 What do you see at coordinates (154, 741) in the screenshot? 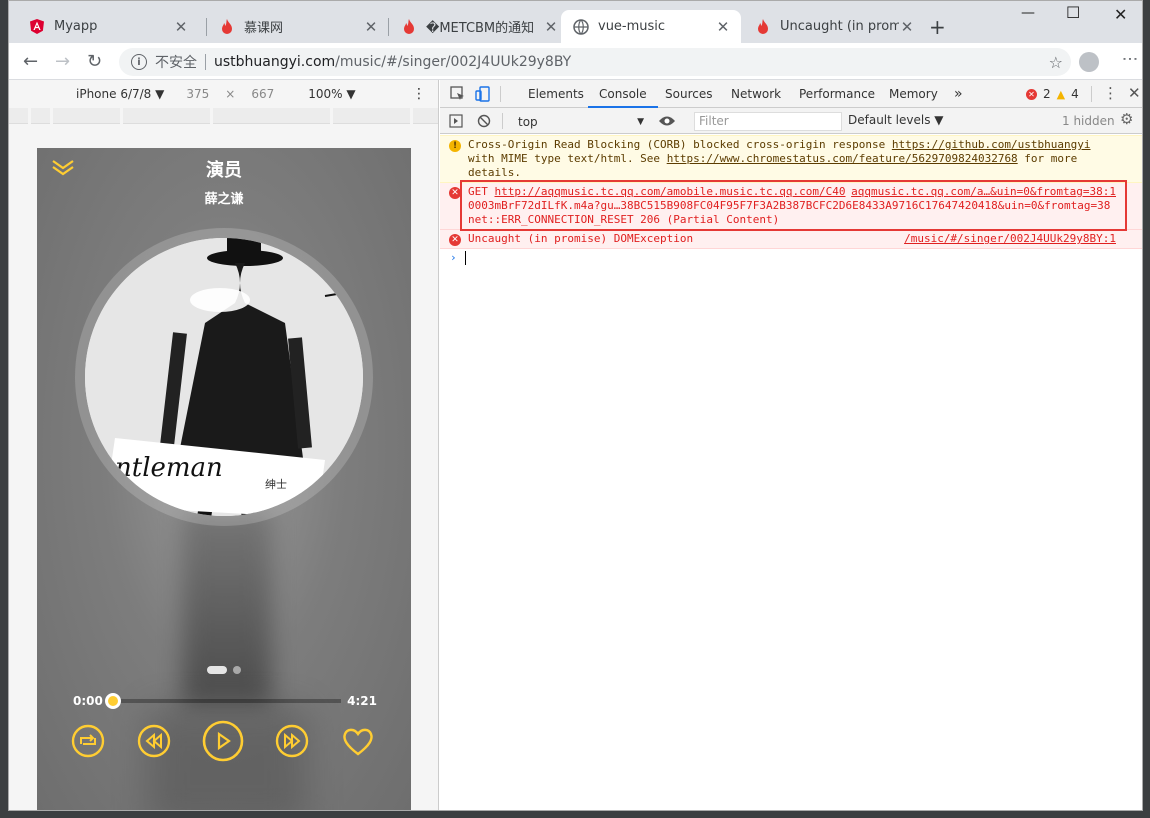
I see `previous-icon` at bounding box center [154, 741].